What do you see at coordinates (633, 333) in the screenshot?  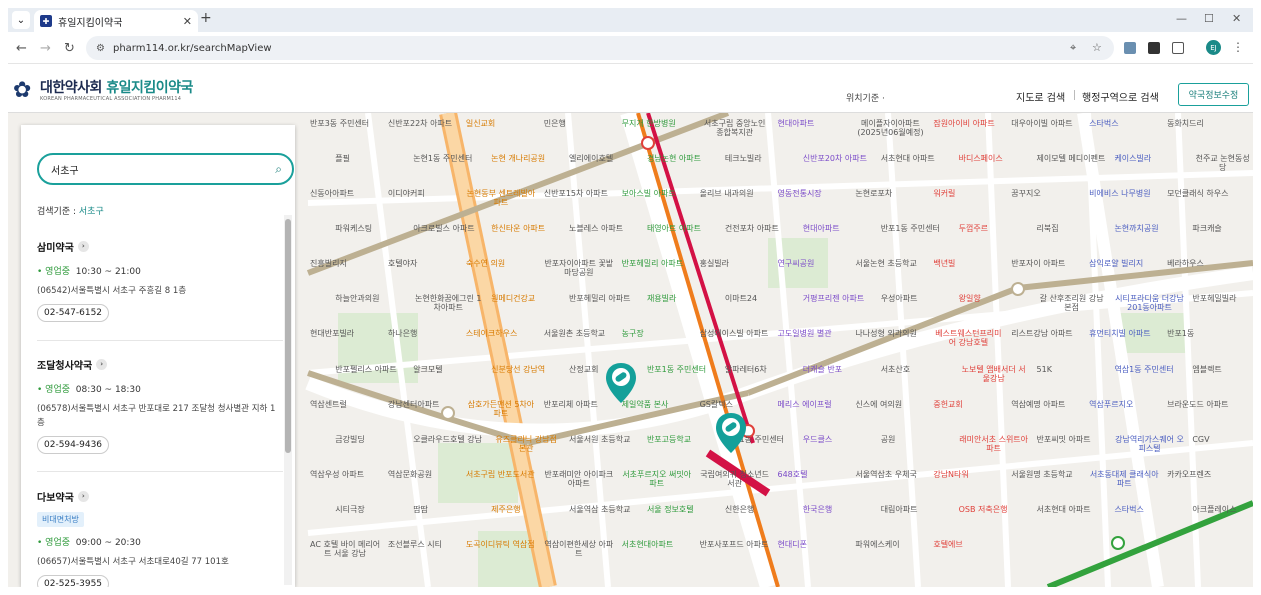 I see `map-place-label: 농구장` at bounding box center [633, 333].